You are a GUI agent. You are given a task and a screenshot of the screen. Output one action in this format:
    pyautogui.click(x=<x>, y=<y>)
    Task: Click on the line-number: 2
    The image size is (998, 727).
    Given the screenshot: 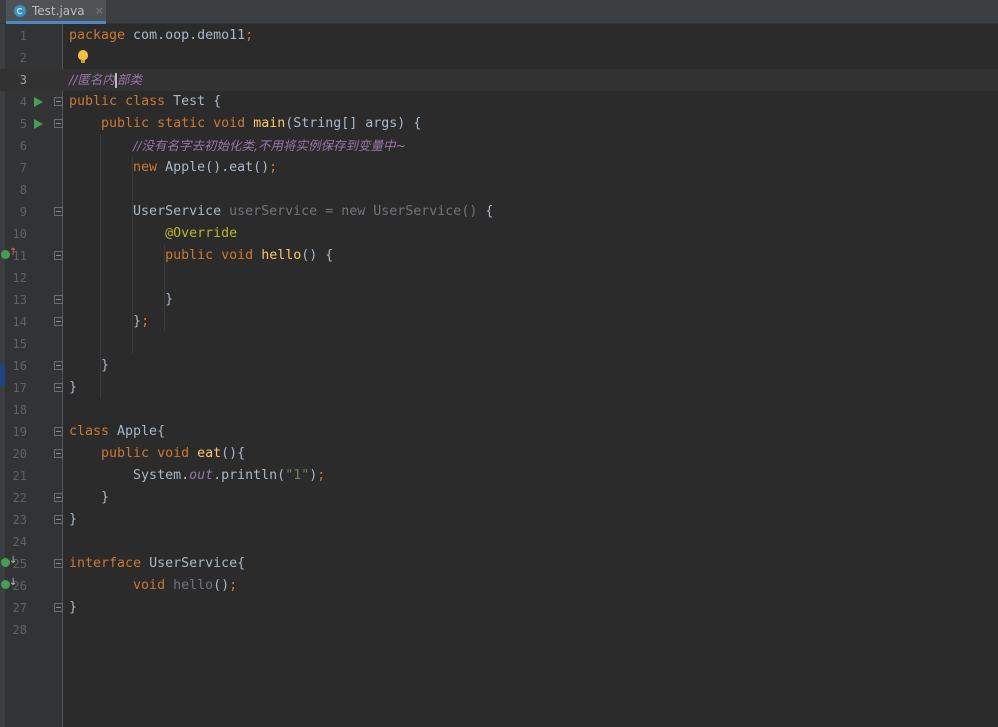 What is the action you would take?
    pyautogui.click(x=23, y=58)
    